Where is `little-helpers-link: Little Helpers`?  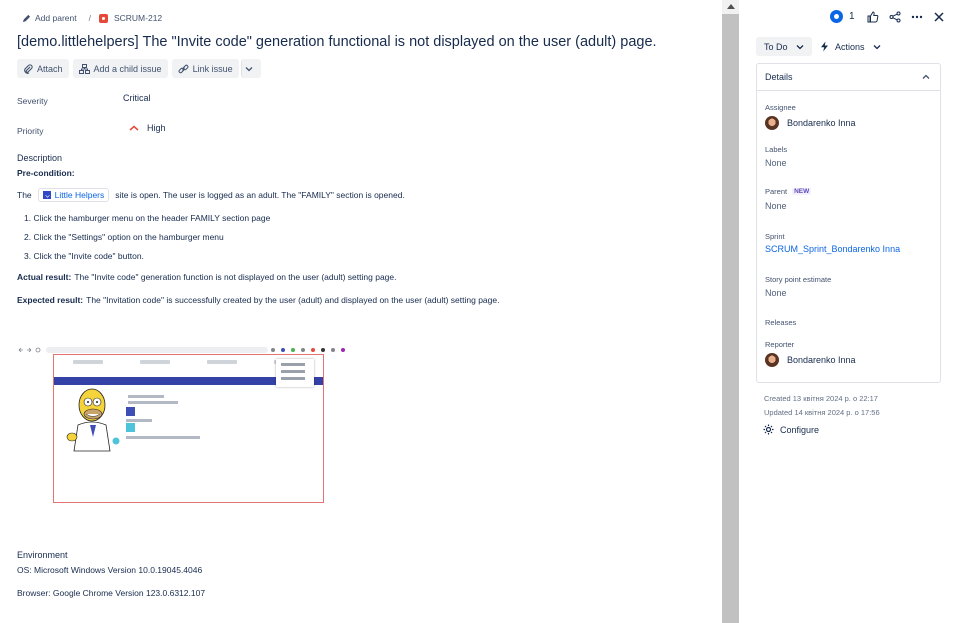 little-helpers-link: Little Helpers is located at coordinates (73, 195).